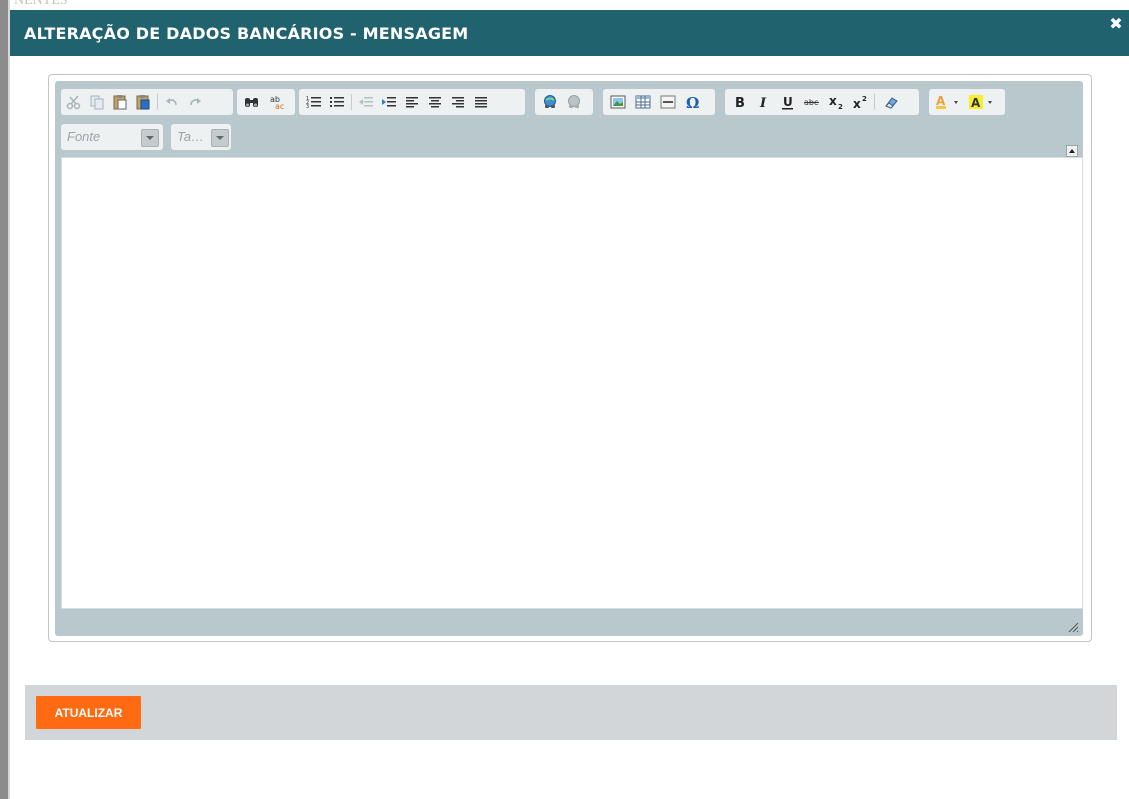 This screenshot has height=799, width=1129. I want to click on align-justify-icon, so click(481, 102).